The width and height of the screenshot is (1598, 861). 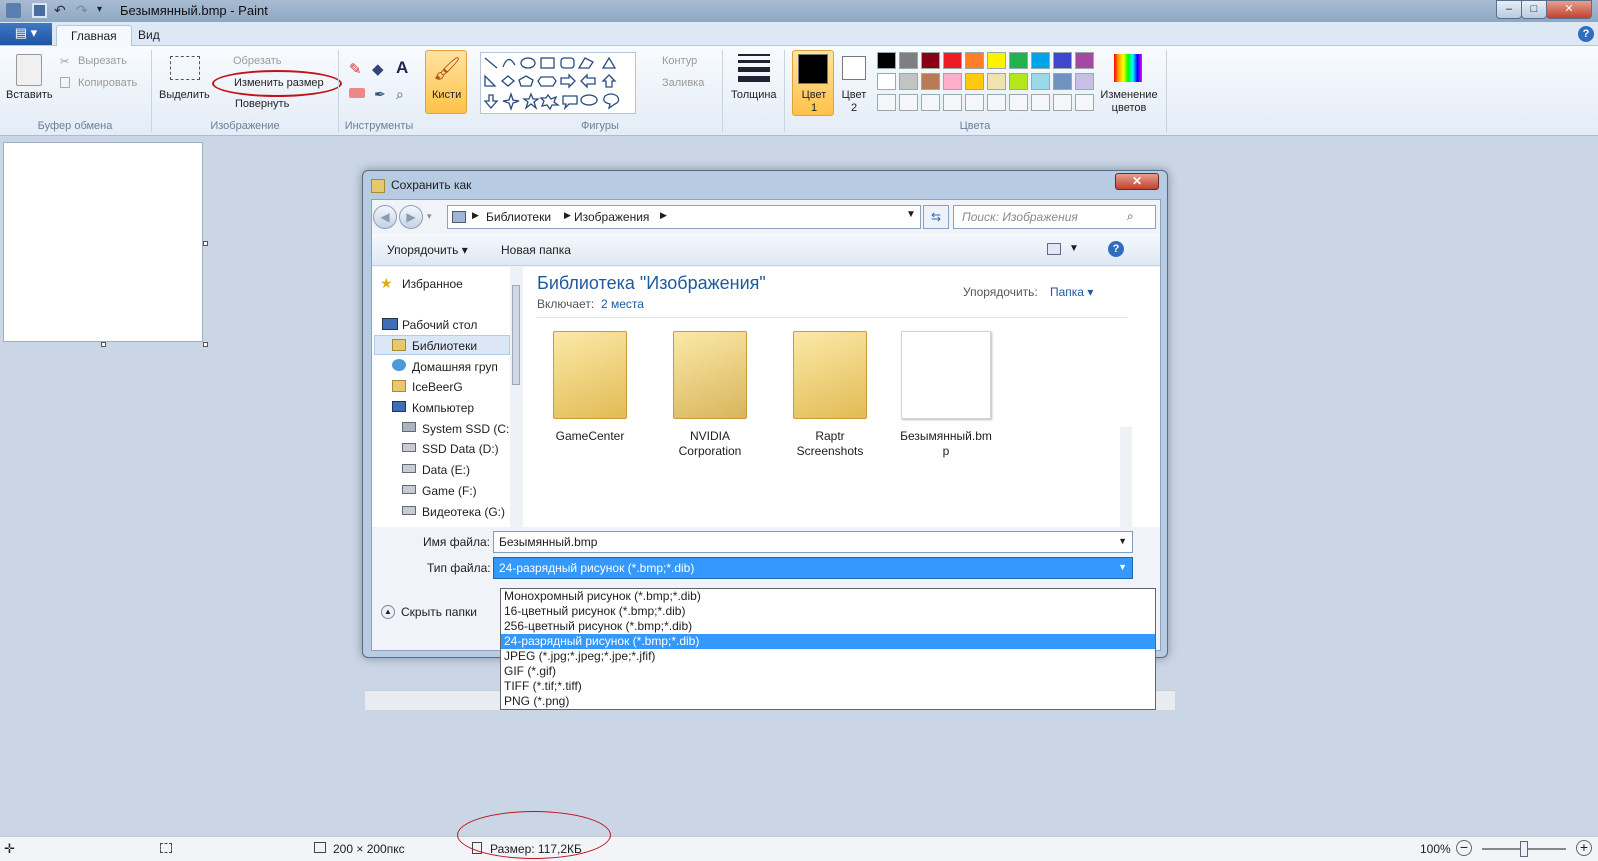 I want to click on maximize-button: □, so click(x=1534, y=9).